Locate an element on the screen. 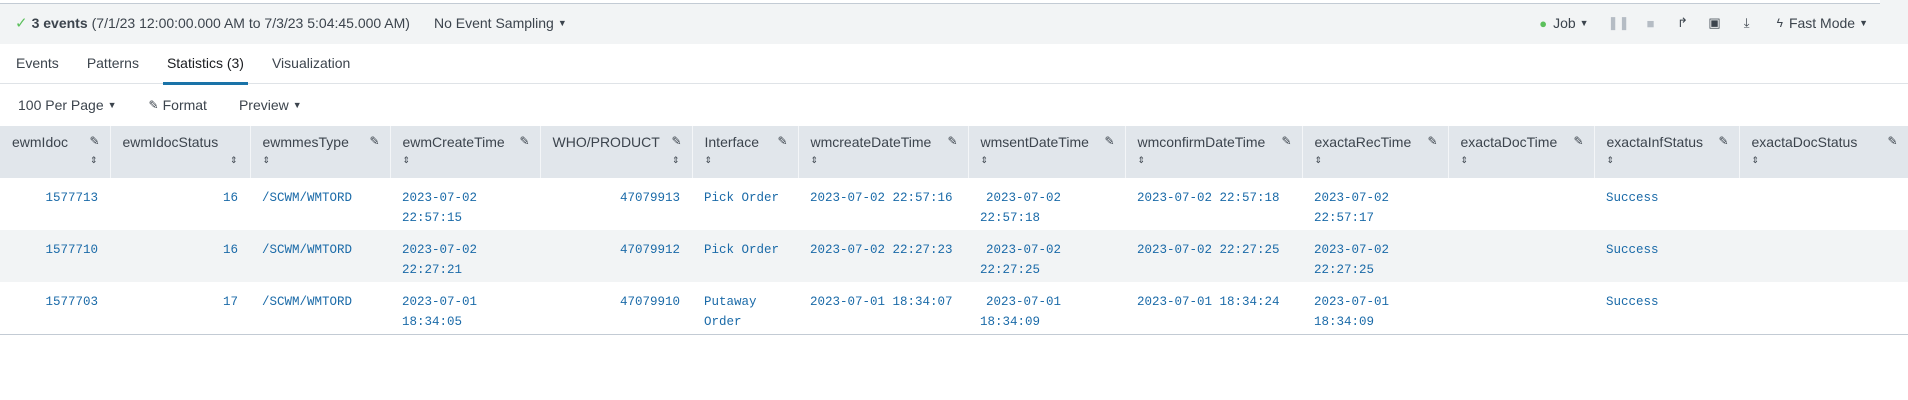 The width and height of the screenshot is (1908, 400). column-header: ewmIdocStatus ⇕ is located at coordinates (180, 152).